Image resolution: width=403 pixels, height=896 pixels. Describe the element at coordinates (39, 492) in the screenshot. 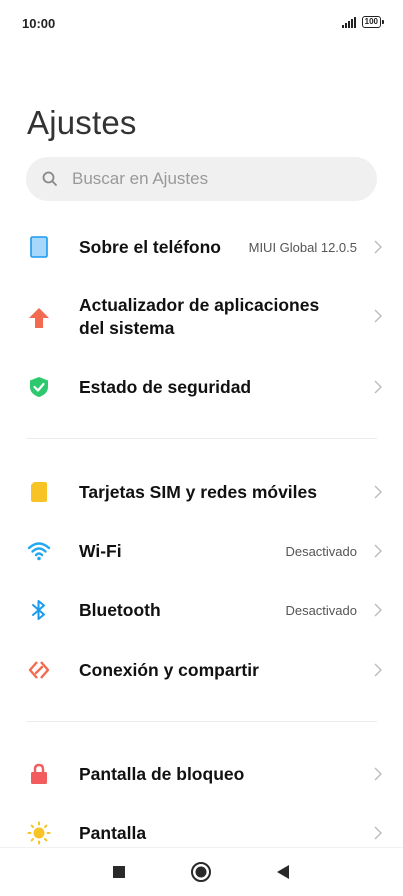

I see `sim-card-icon` at that location.